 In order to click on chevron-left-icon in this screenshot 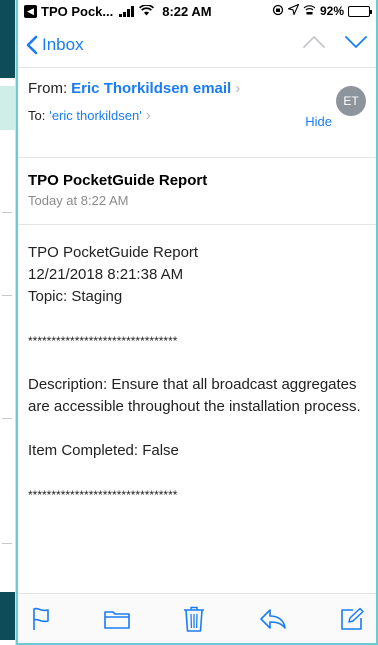, I will do `click(32, 44)`.